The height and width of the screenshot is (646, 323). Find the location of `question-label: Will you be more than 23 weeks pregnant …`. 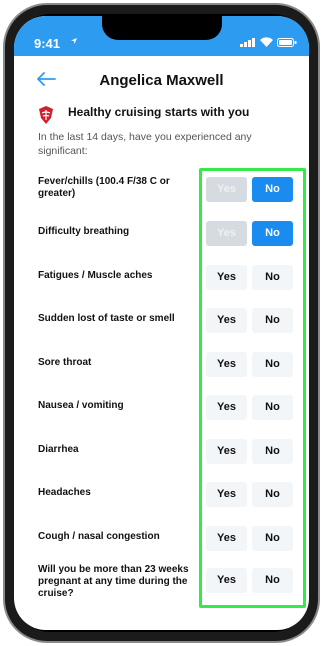

question-label: Will you be more than 23 weeks pregnant … is located at coordinates (113, 581).